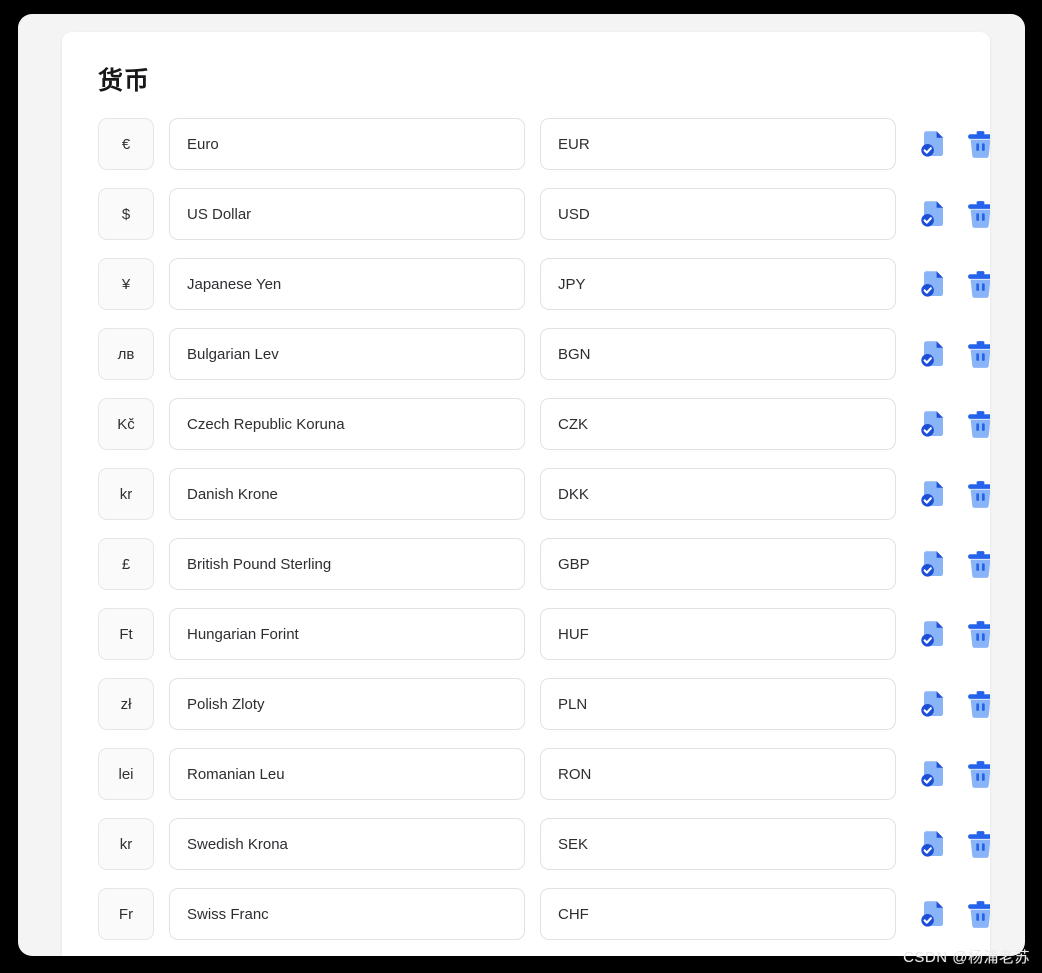 The width and height of the screenshot is (1042, 973). I want to click on currency-name-input: Bulgarian Lev, so click(347, 354).